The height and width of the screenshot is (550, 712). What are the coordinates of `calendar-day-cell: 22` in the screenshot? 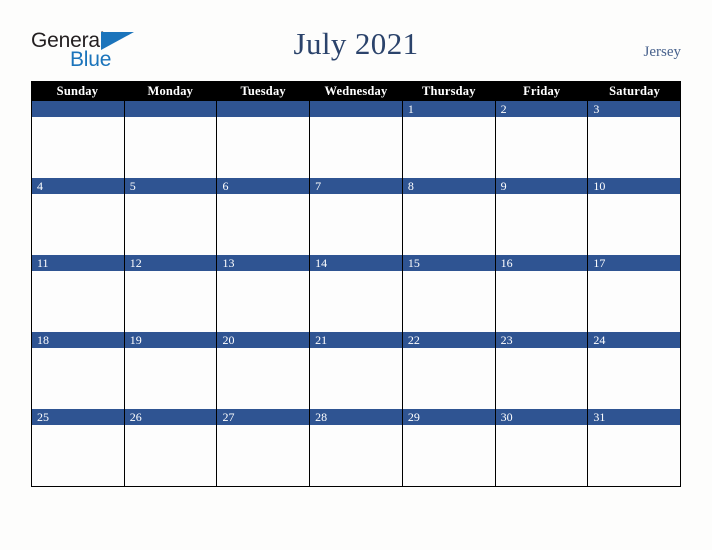 It's located at (449, 370).